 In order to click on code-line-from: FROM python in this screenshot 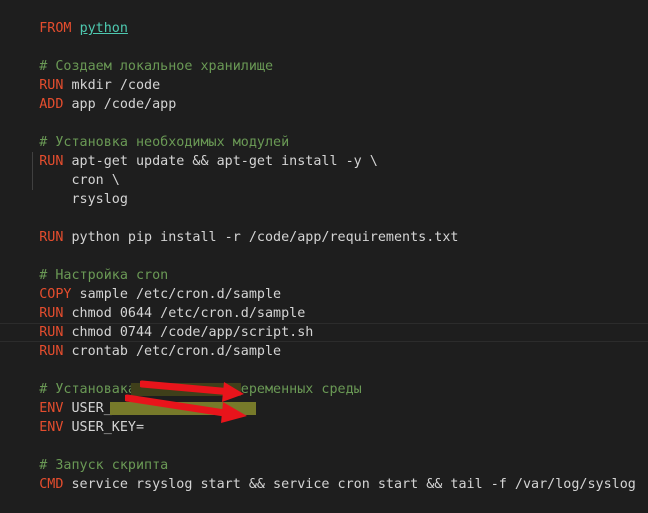, I will do `click(67, 18)`.